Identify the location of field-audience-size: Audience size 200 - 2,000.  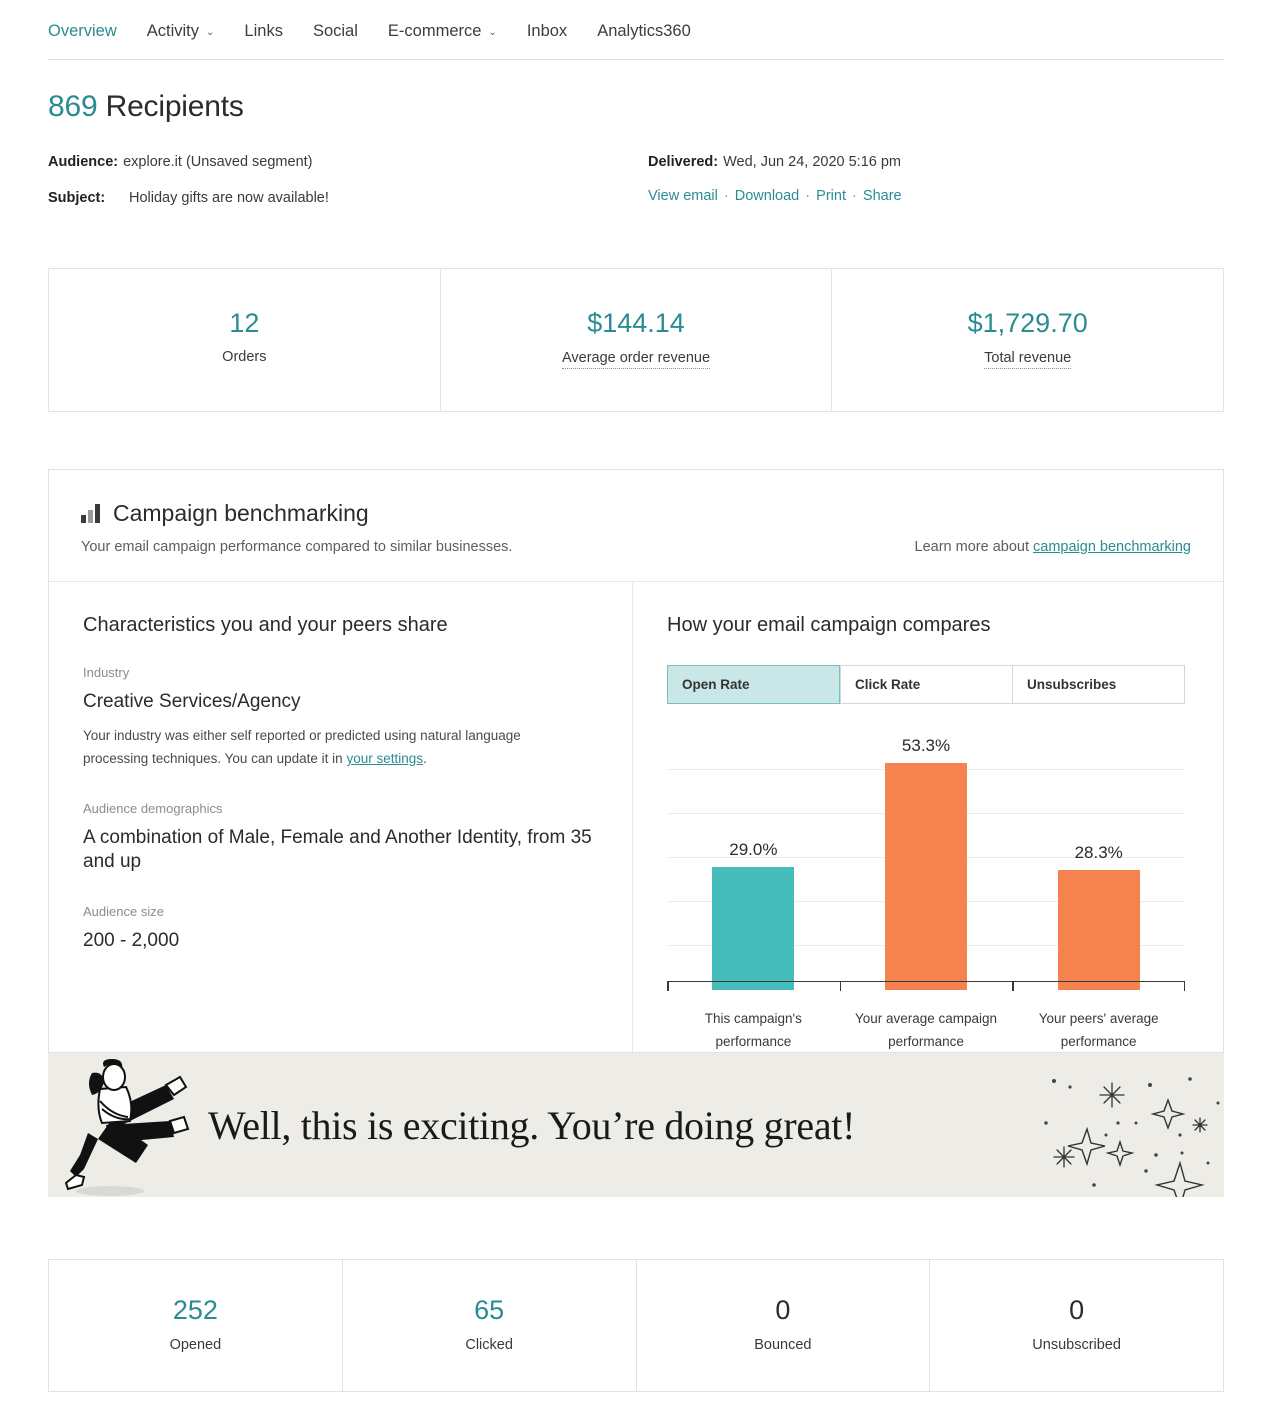
(341, 928).